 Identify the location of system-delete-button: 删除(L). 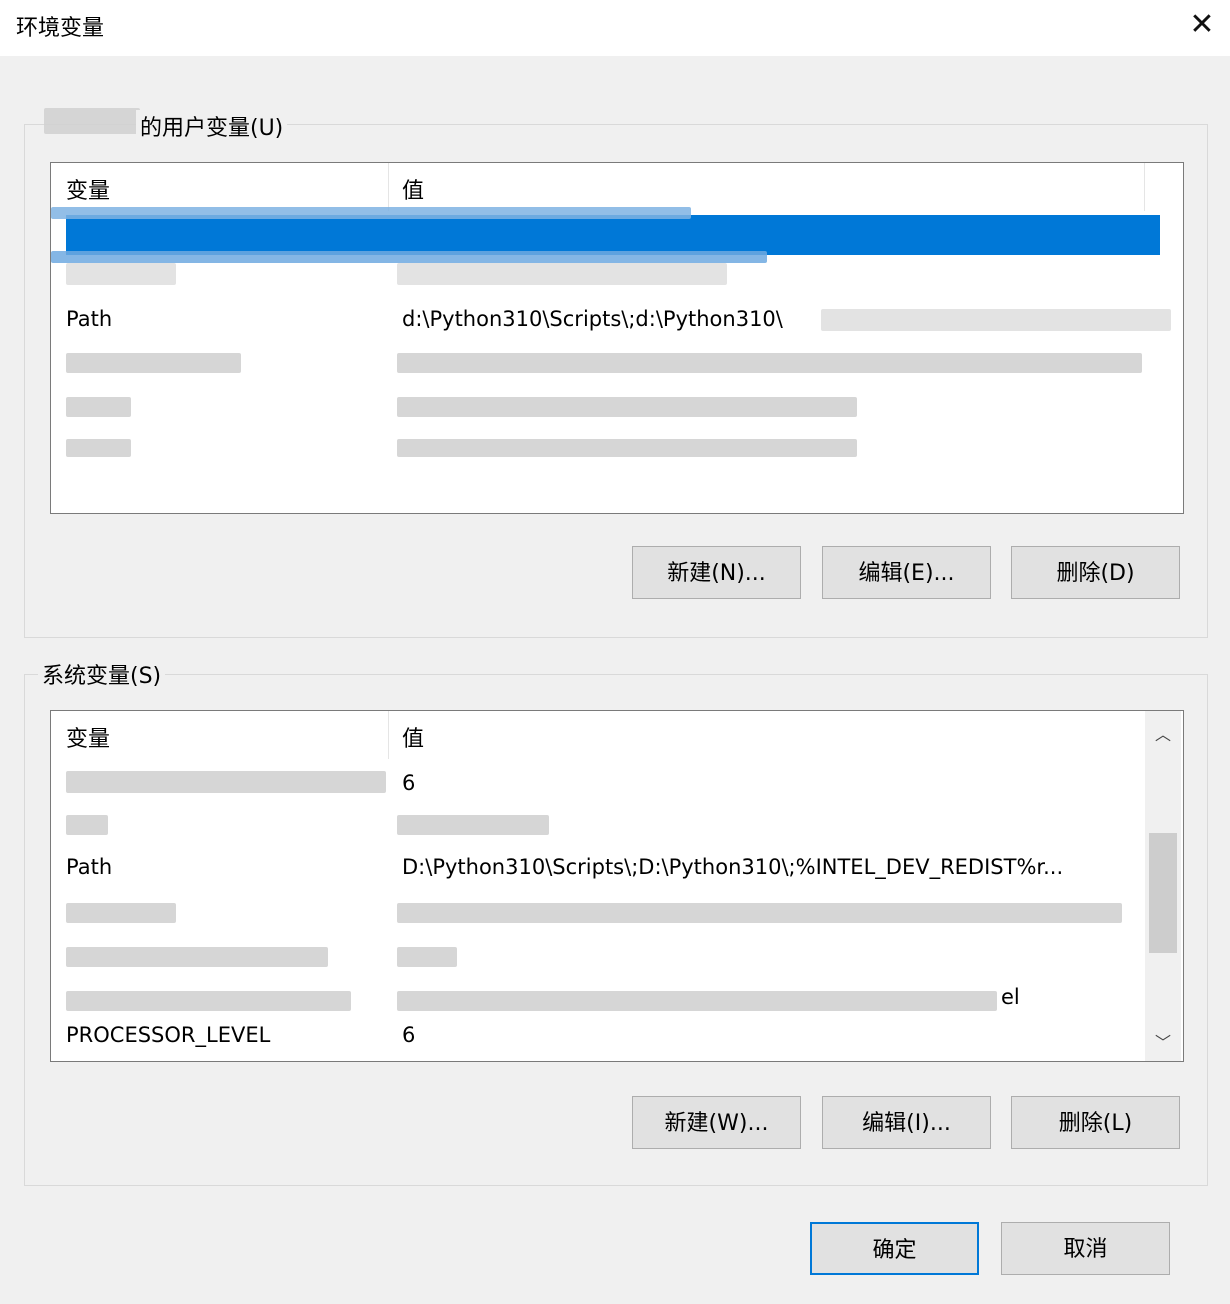
(1095, 1122).